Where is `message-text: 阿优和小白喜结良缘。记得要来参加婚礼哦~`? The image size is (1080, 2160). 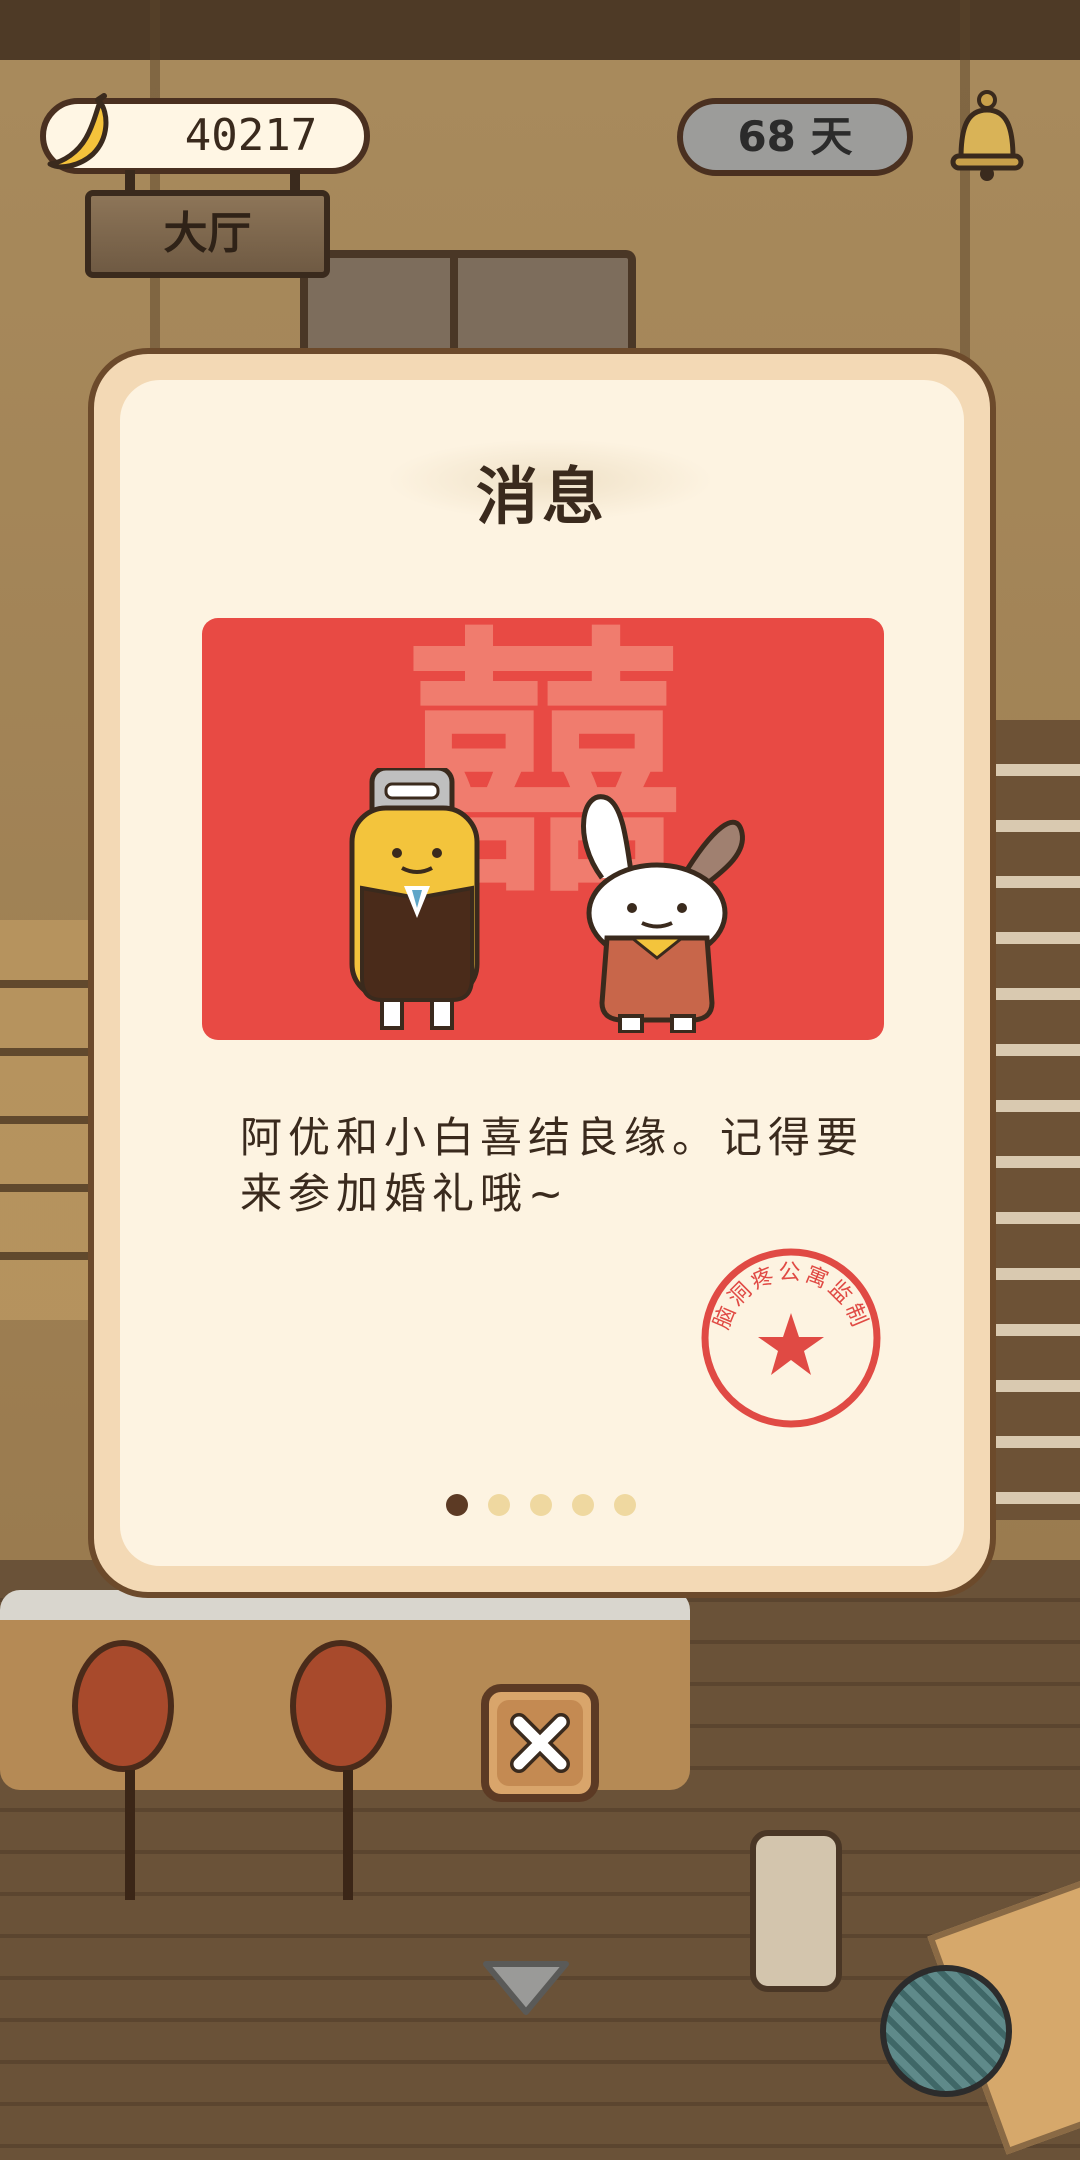 message-text: 阿优和小白喜结良缘。记得要来参加婚礼哦~ is located at coordinates (552, 1165).